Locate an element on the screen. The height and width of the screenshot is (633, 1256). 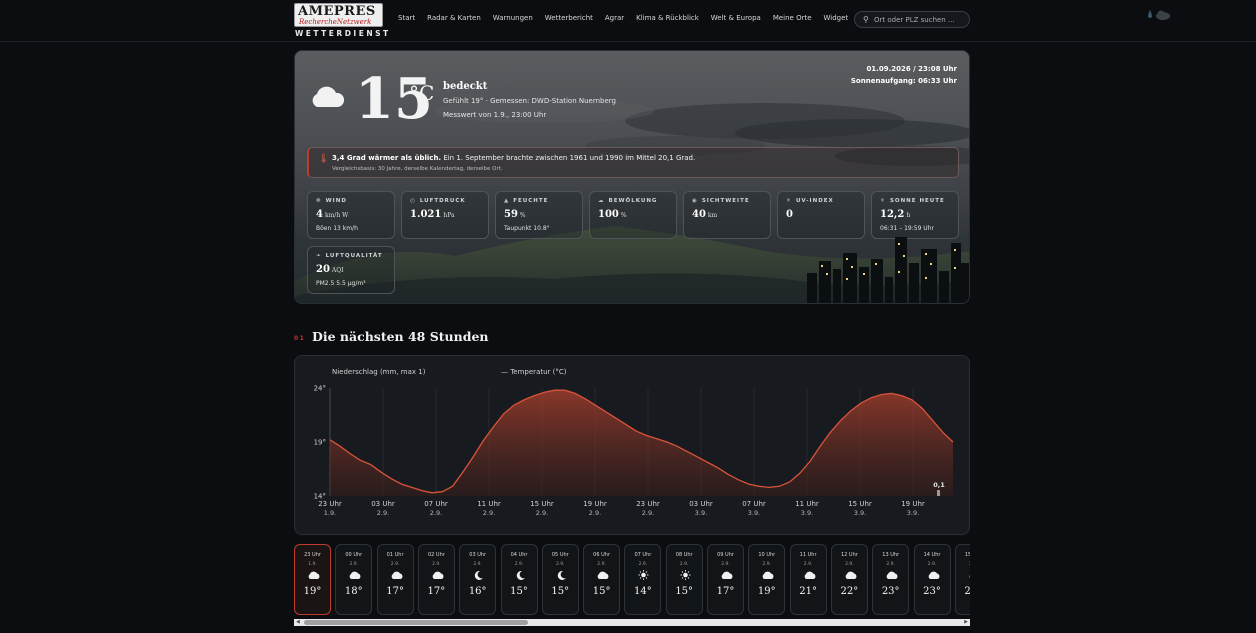
metric-card-sub: Böen 13 km/h is located at coordinates (337, 228).